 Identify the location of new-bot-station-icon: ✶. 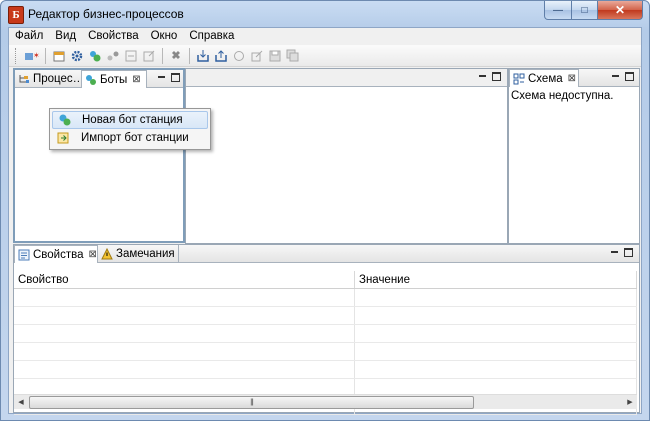
(32, 56).